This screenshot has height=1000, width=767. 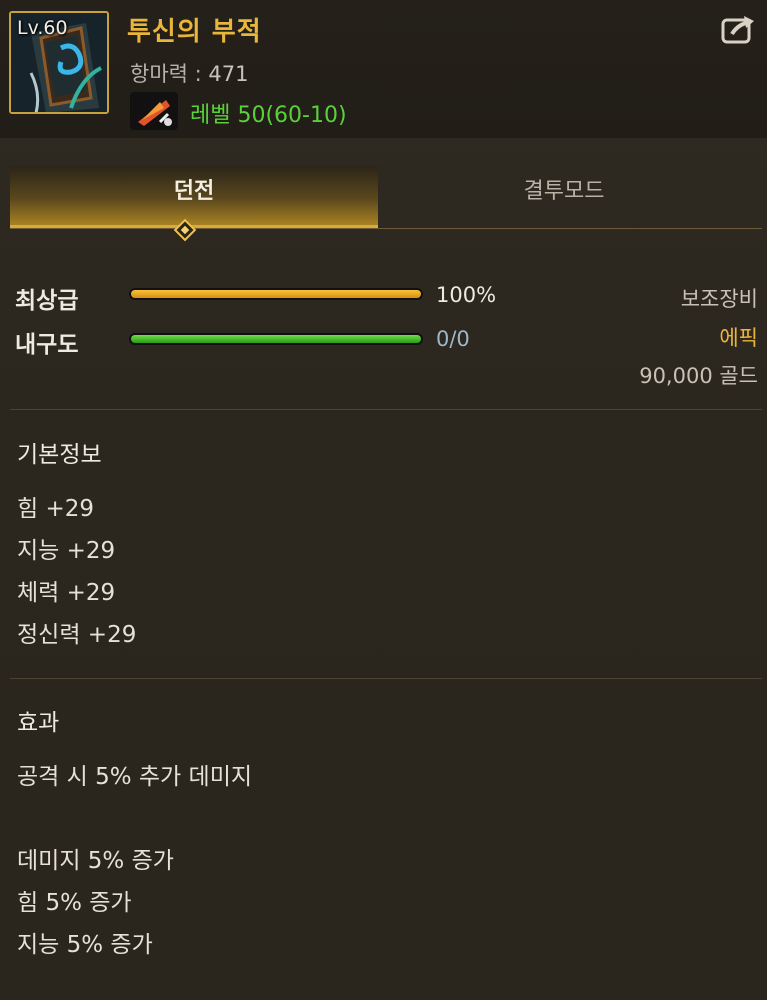 I want to click on effect-line: 데미지 5% 증가, so click(x=95, y=861).